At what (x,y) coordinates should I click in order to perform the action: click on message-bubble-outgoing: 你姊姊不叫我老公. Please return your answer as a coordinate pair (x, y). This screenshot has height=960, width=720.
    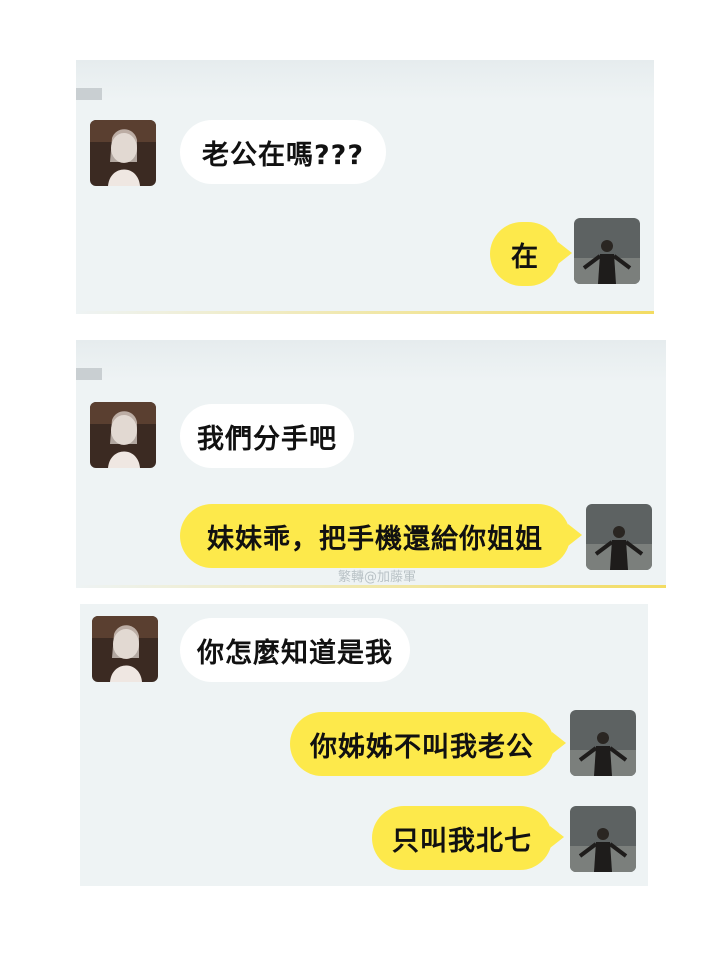
    Looking at the image, I should click on (428, 744).